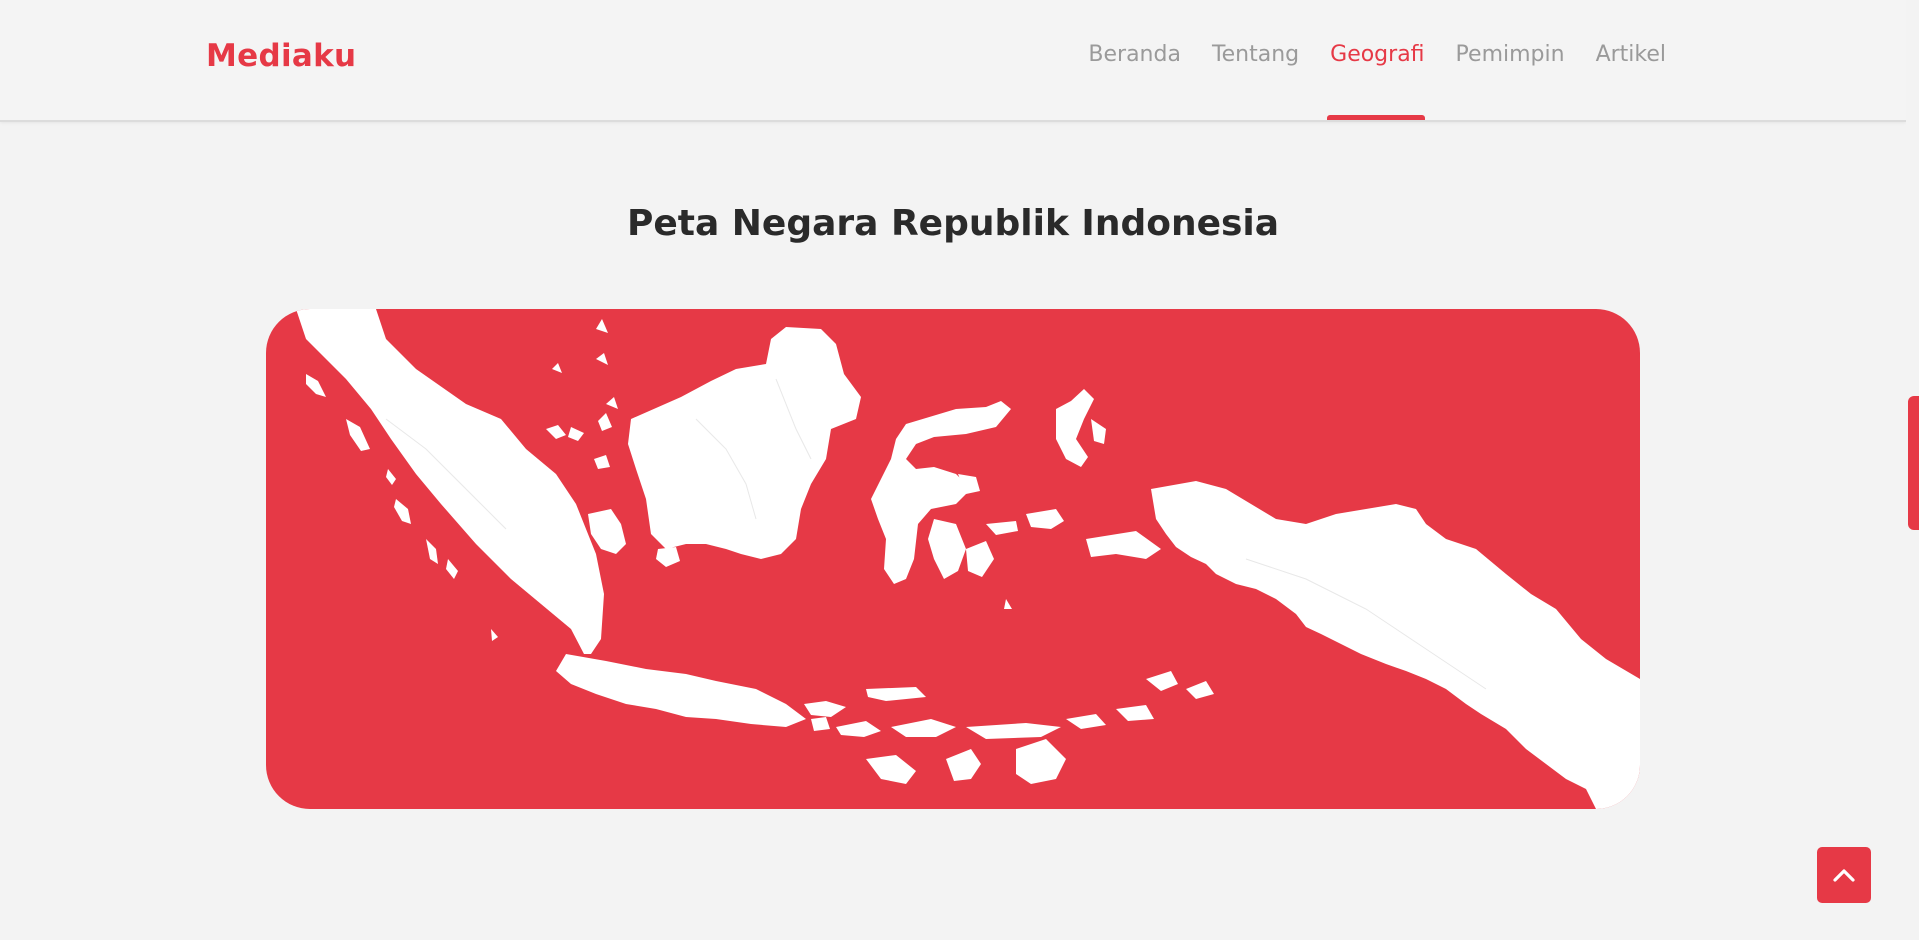 The height and width of the screenshot is (940, 1919). What do you see at coordinates (281, 56) in the screenshot?
I see `brand-logo: Mediaku` at bounding box center [281, 56].